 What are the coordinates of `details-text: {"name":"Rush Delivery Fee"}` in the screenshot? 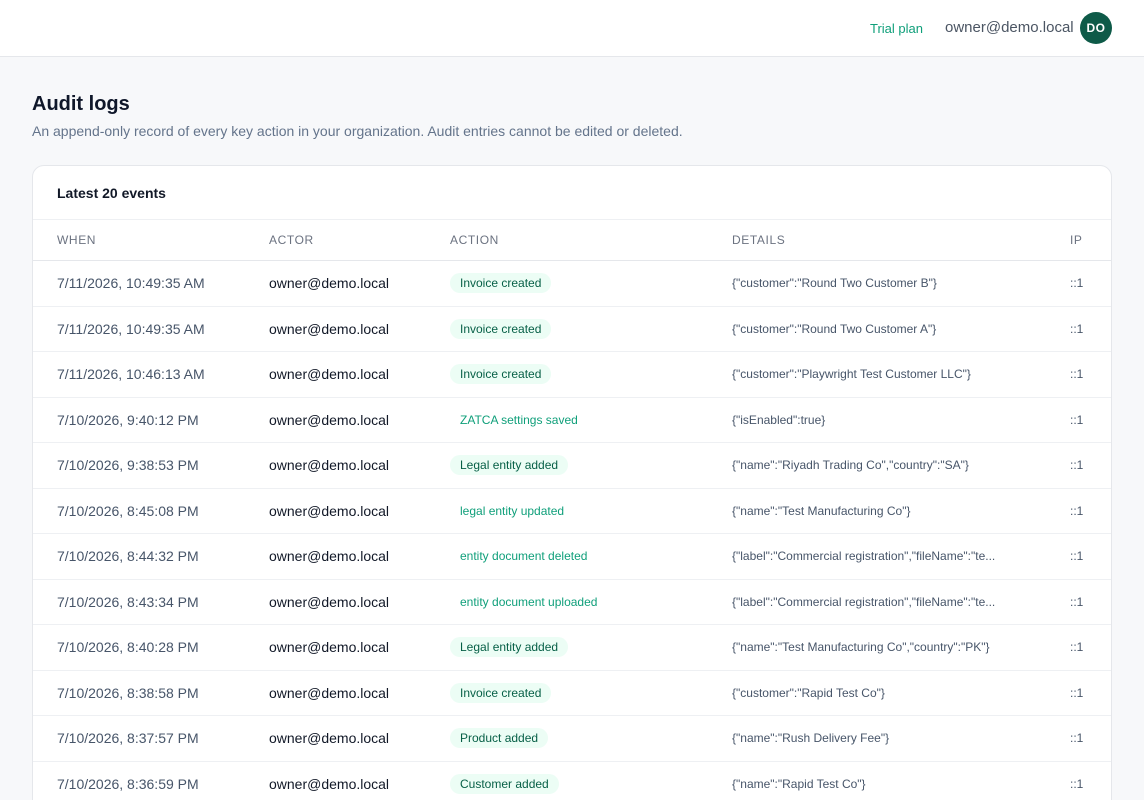 It's located at (811, 738).